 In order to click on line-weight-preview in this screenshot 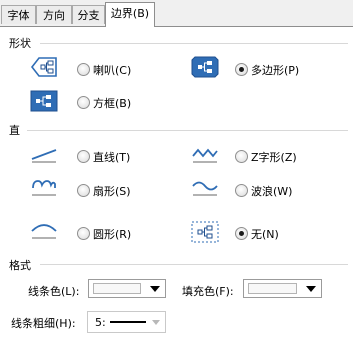, I will do `click(128, 322)`.